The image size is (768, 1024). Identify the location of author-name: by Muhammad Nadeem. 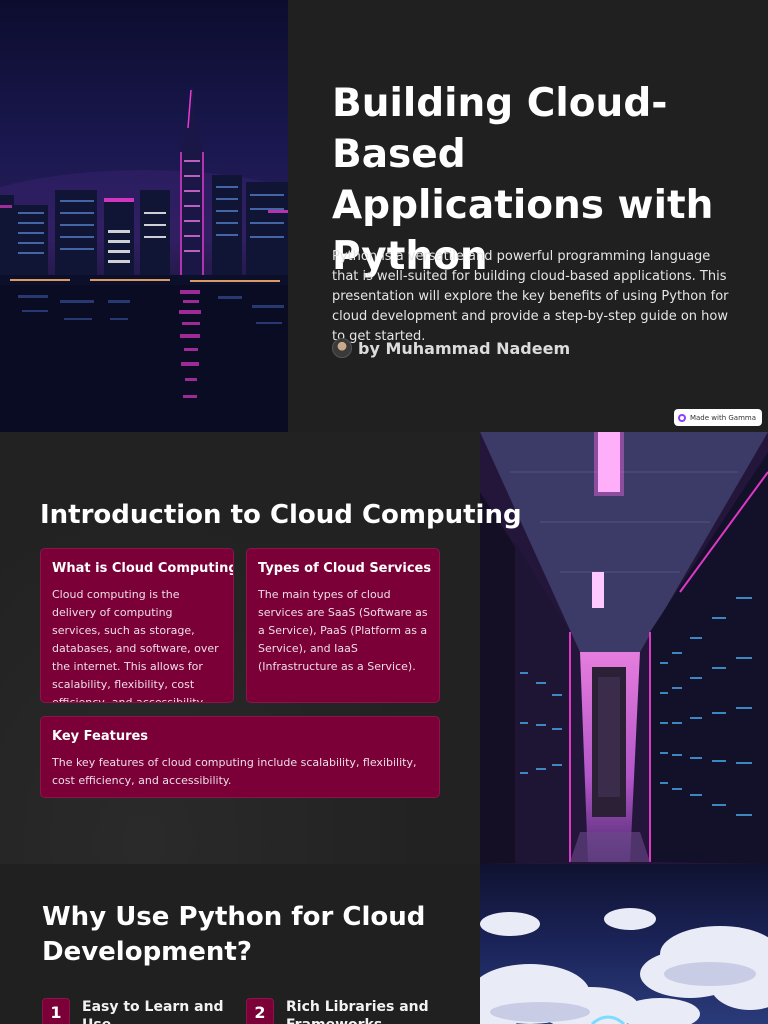
(464, 348).